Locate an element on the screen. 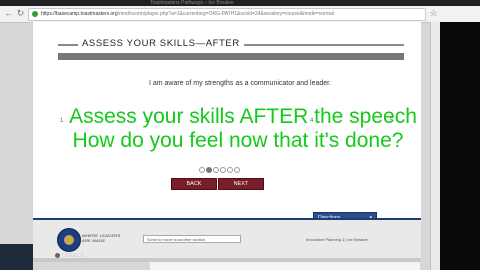 The image size is (480, 270). section-dropdown: Scroll to move to another section is located at coordinates (192, 239).